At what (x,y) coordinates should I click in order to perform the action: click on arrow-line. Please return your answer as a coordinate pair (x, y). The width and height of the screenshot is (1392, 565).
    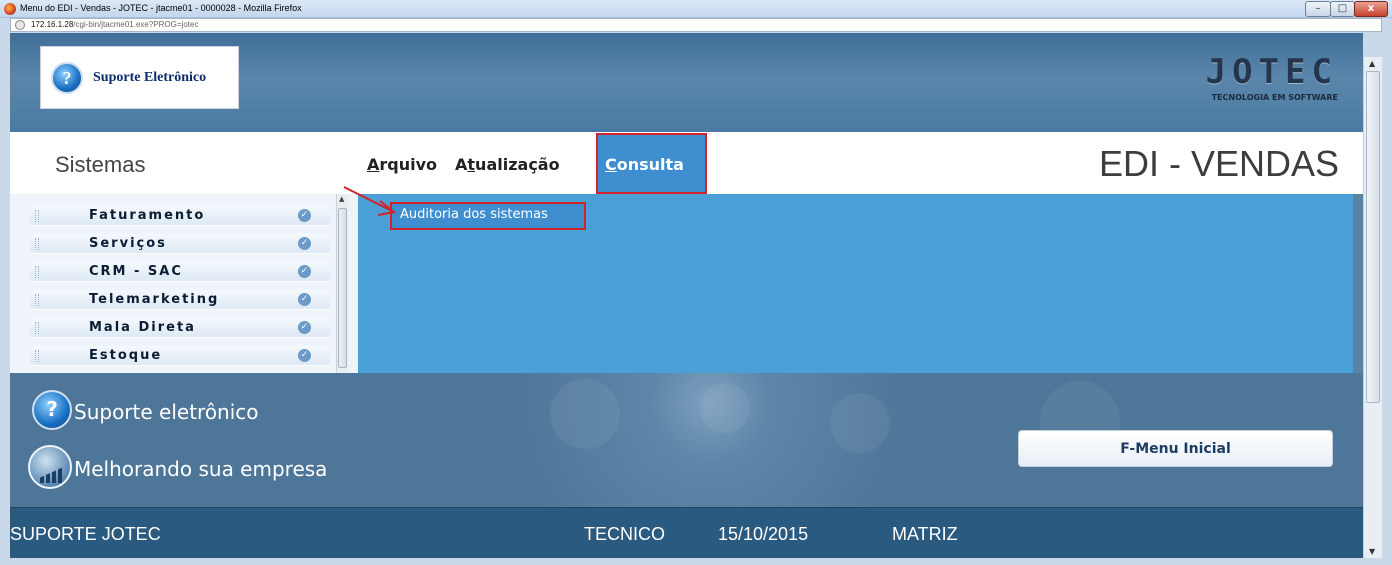
    Looking at the image, I should click on (368, 199).